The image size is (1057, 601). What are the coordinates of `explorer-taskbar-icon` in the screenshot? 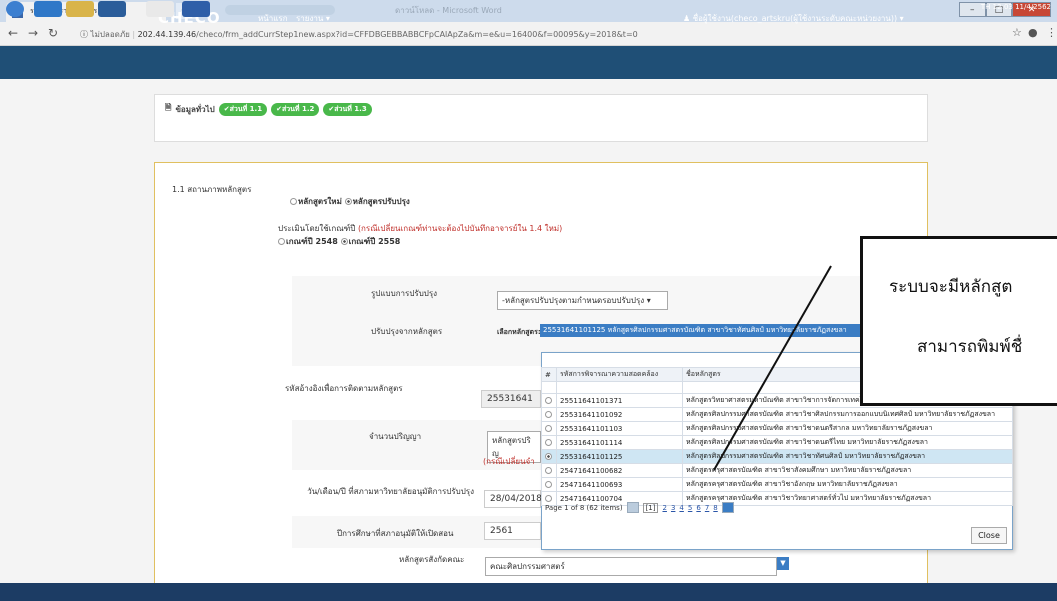 It's located at (80, 9).